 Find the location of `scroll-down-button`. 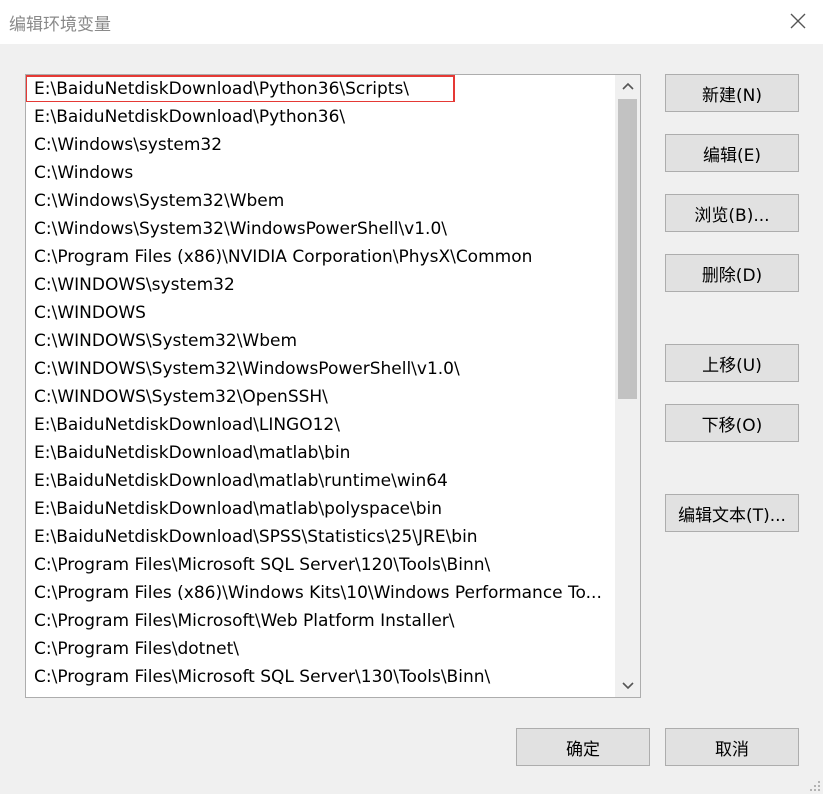

scroll-down-button is located at coordinates (627, 686).